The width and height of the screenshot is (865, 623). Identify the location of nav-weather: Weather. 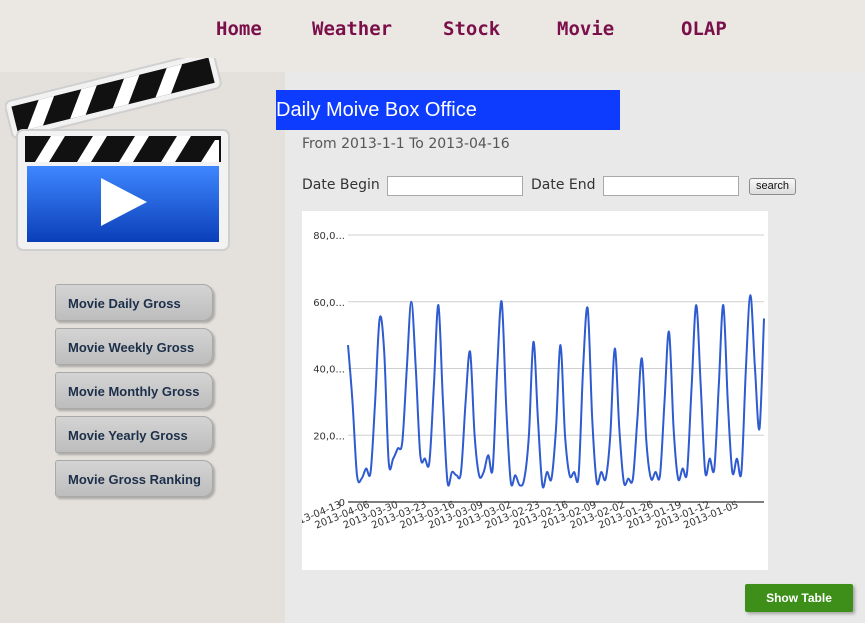
(352, 29).